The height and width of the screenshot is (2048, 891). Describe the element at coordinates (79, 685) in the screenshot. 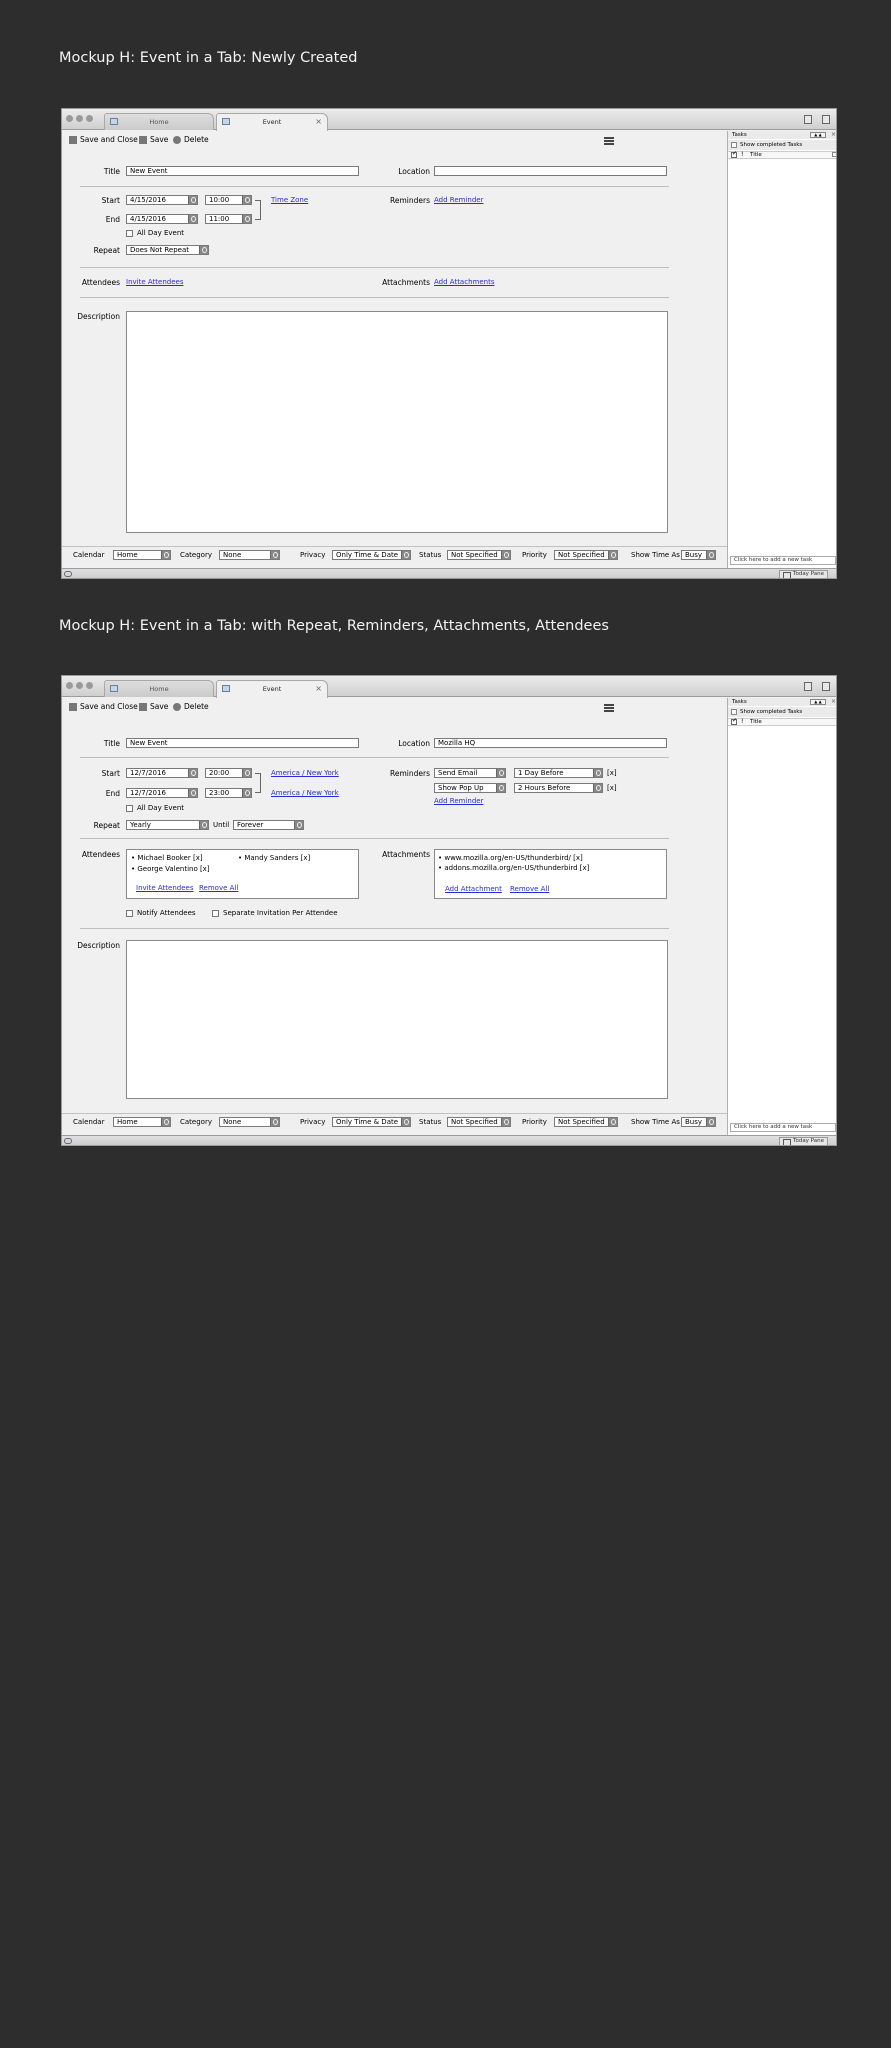

I see `minimize-light` at that location.